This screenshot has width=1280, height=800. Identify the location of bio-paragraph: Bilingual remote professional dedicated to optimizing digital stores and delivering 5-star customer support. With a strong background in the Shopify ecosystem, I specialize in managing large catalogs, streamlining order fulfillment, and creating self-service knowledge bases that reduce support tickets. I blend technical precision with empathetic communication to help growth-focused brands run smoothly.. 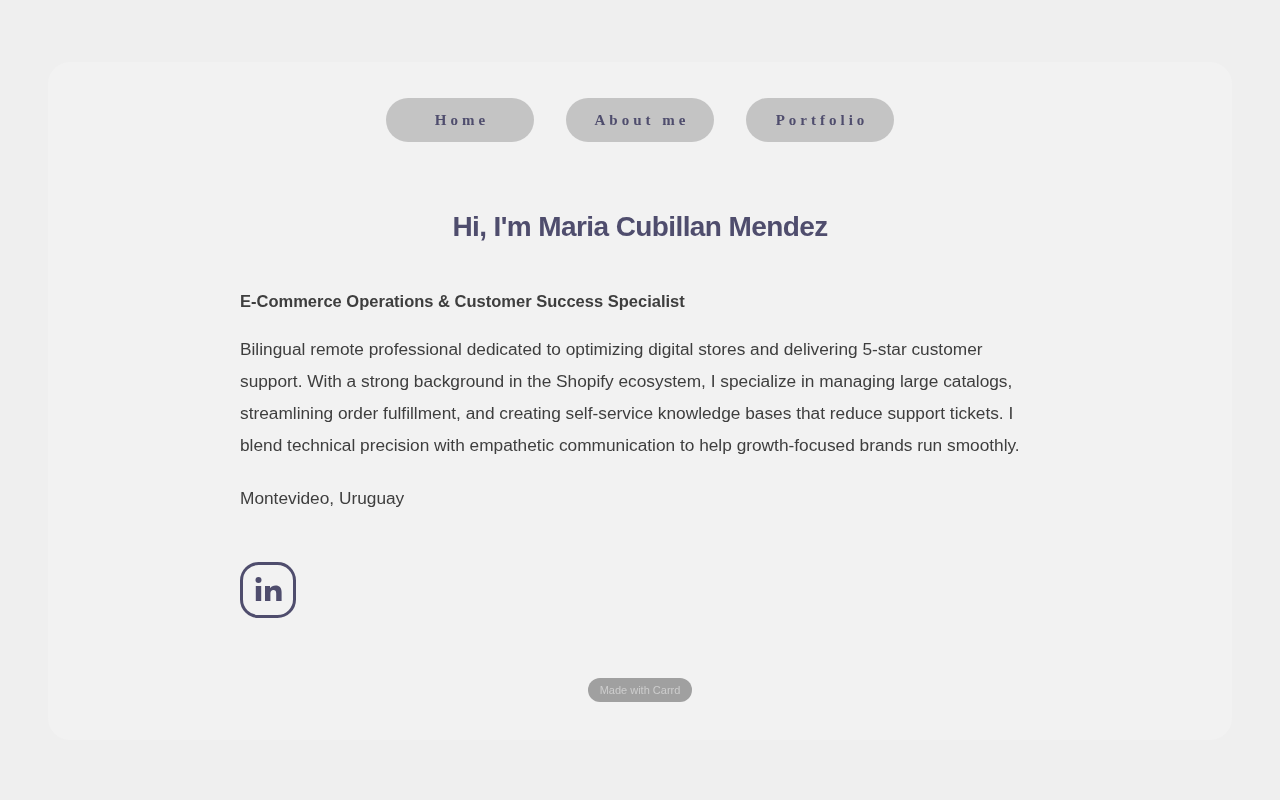
(630, 397).